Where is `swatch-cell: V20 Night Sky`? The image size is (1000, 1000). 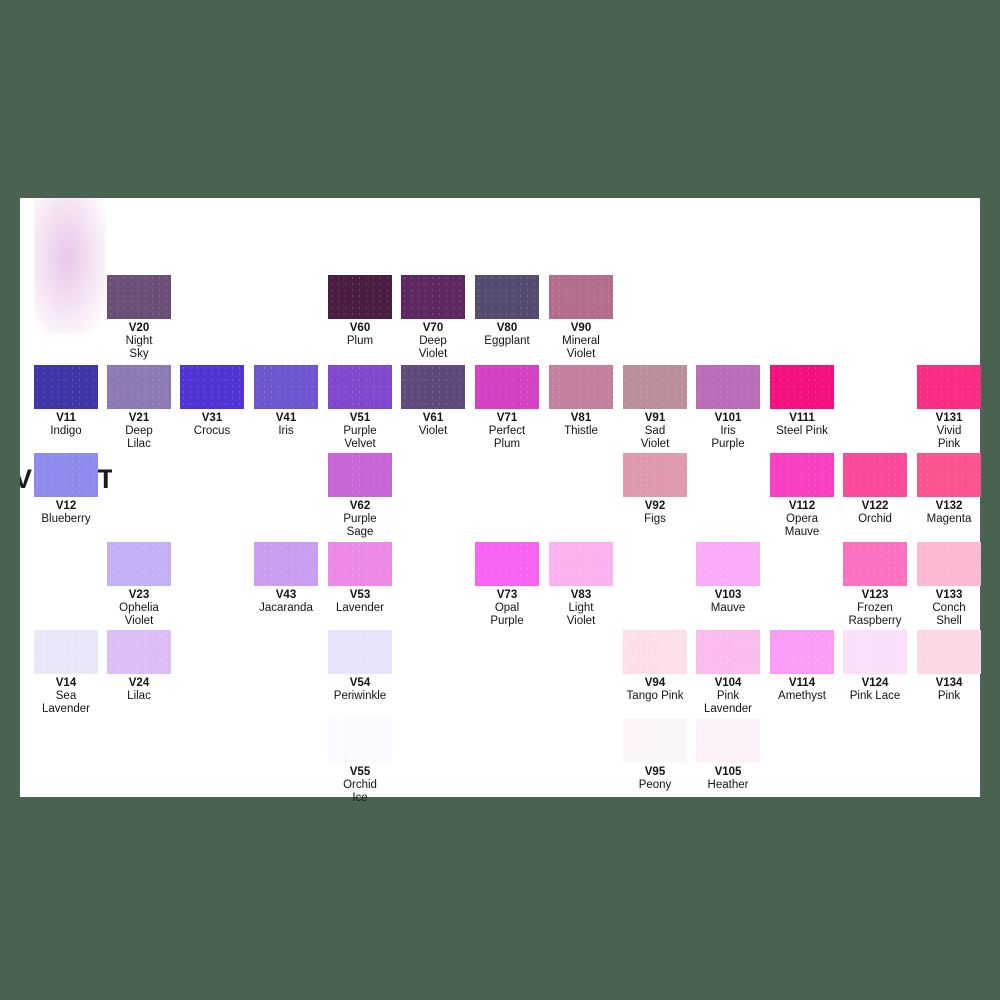
swatch-cell: V20 Night Sky is located at coordinates (139, 318).